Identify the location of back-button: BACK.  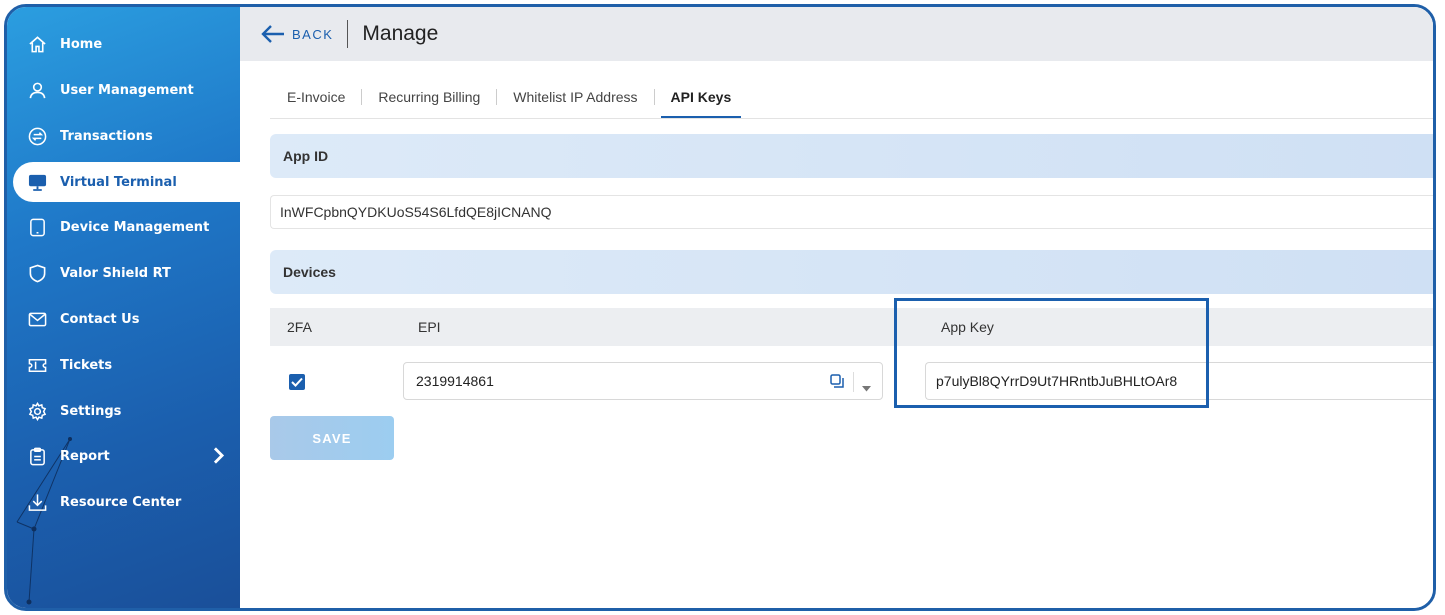
(296, 34).